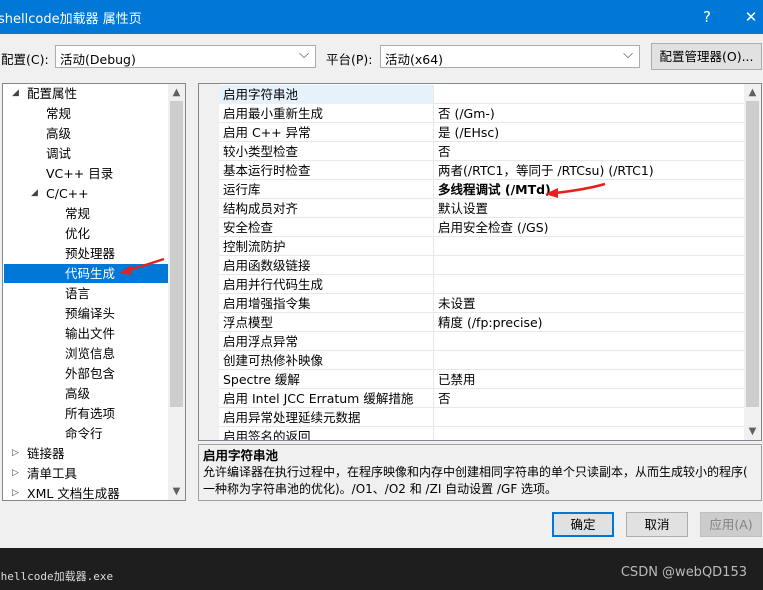  Describe the element at coordinates (84, 433) in the screenshot. I see `tree-item-label: 命令行` at that location.